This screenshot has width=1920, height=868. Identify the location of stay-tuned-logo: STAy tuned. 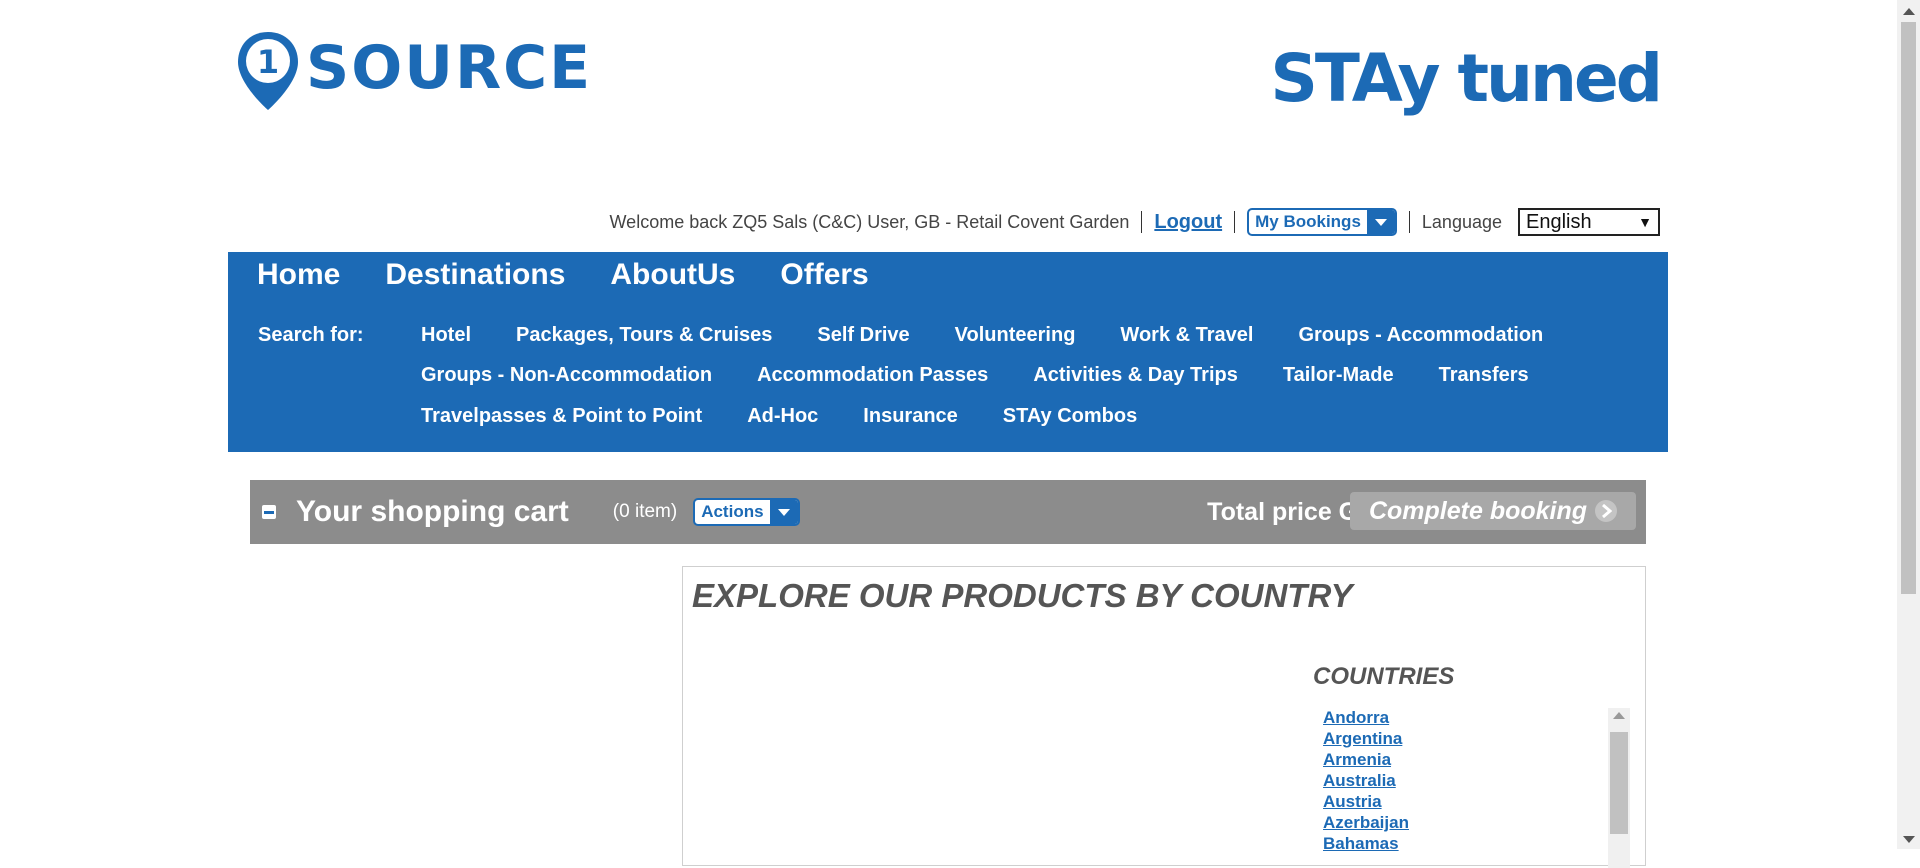
(1466, 83).